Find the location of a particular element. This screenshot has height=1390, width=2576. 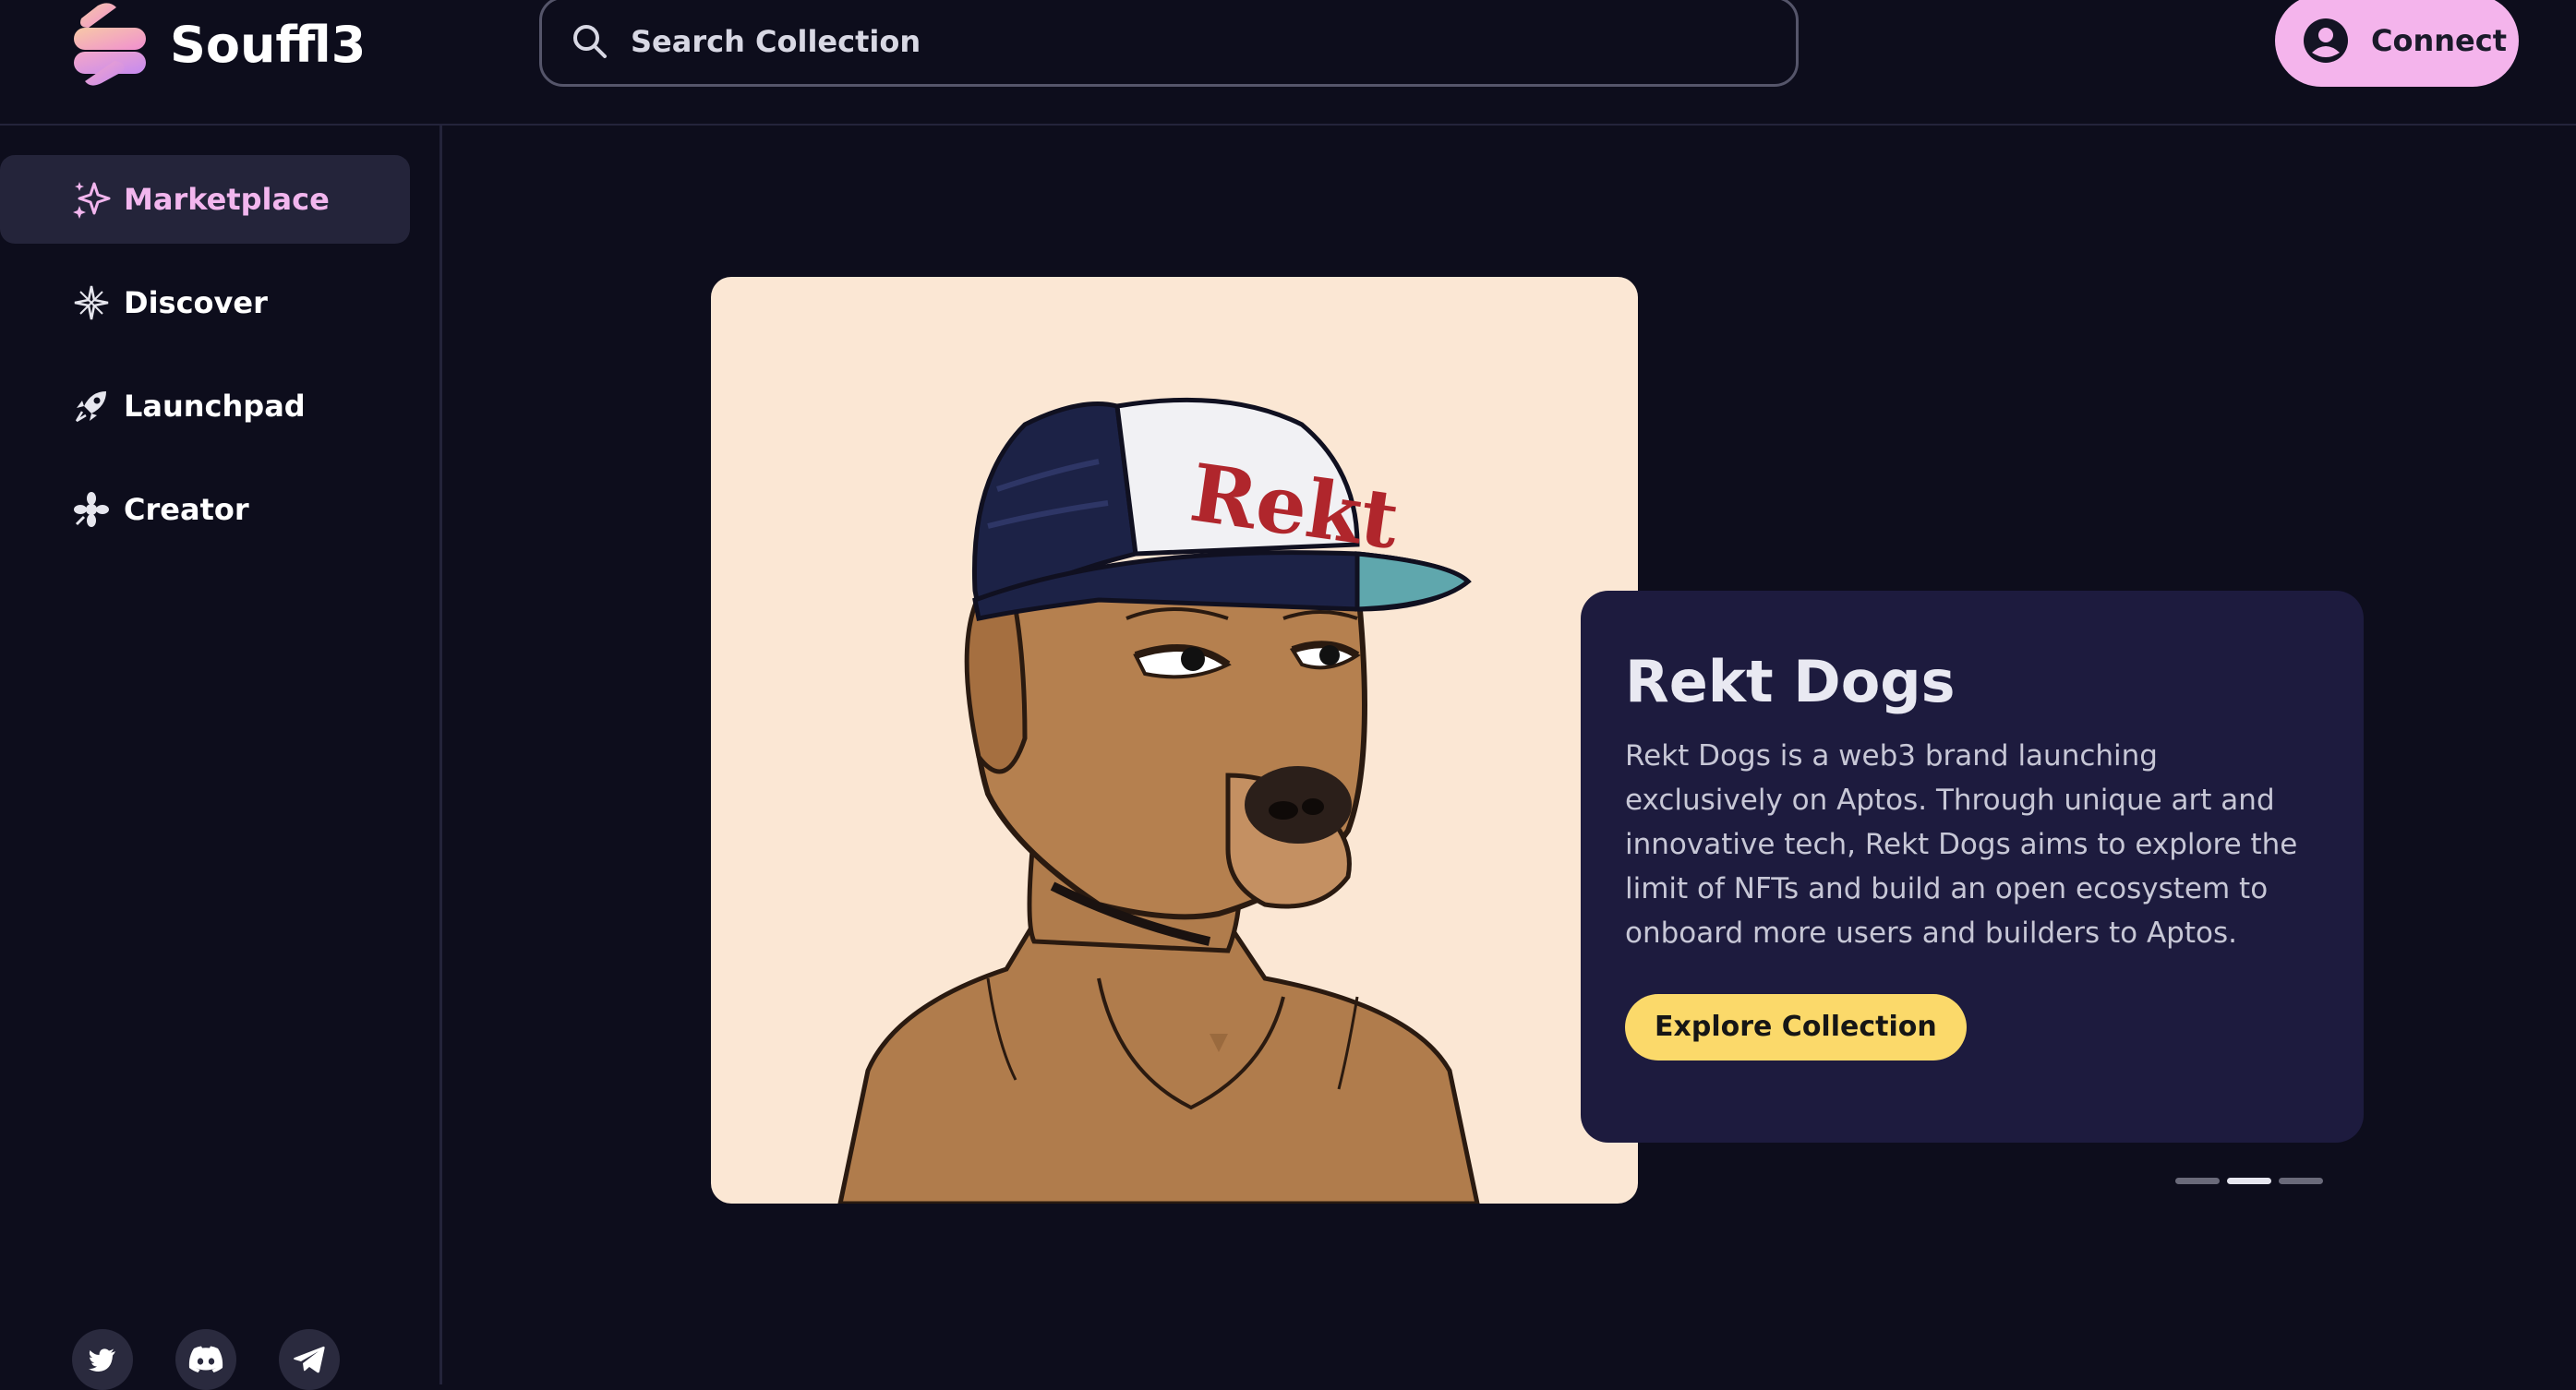

search-input is located at coordinates (1161, 41).